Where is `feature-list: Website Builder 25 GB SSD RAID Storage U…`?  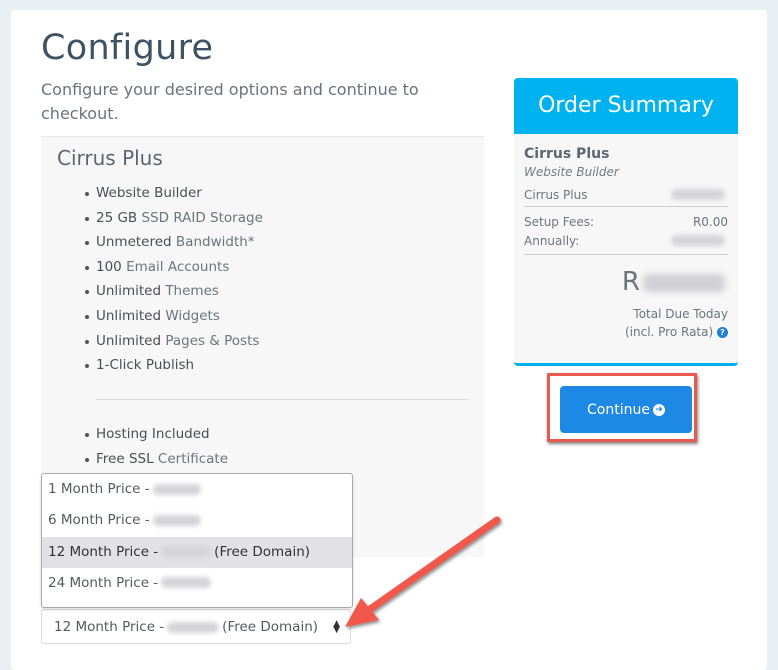
feature-list: Website Builder 25 GB SSD RAID Storage U… is located at coordinates (173, 279).